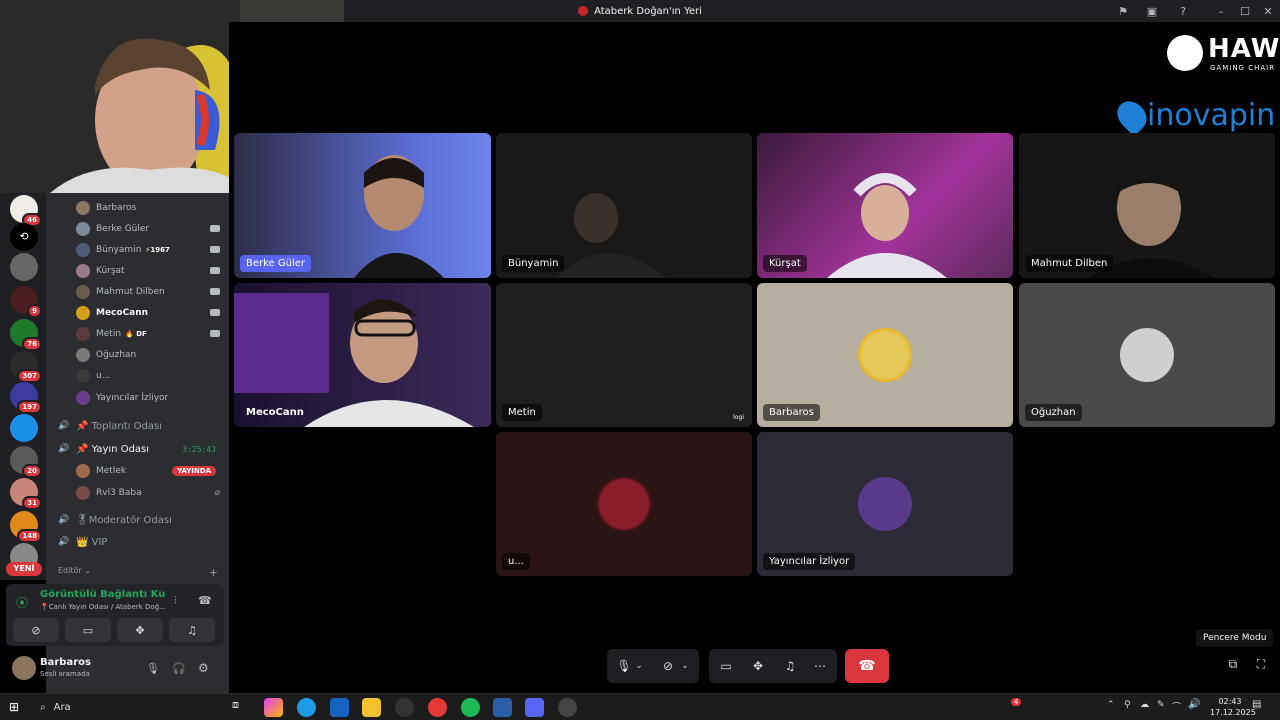 Image resolution: width=1280 pixels, height=720 pixels. What do you see at coordinates (22, 602) in the screenshot?
I see `signal-icon: ⦿` at bounding box center [22, 602].